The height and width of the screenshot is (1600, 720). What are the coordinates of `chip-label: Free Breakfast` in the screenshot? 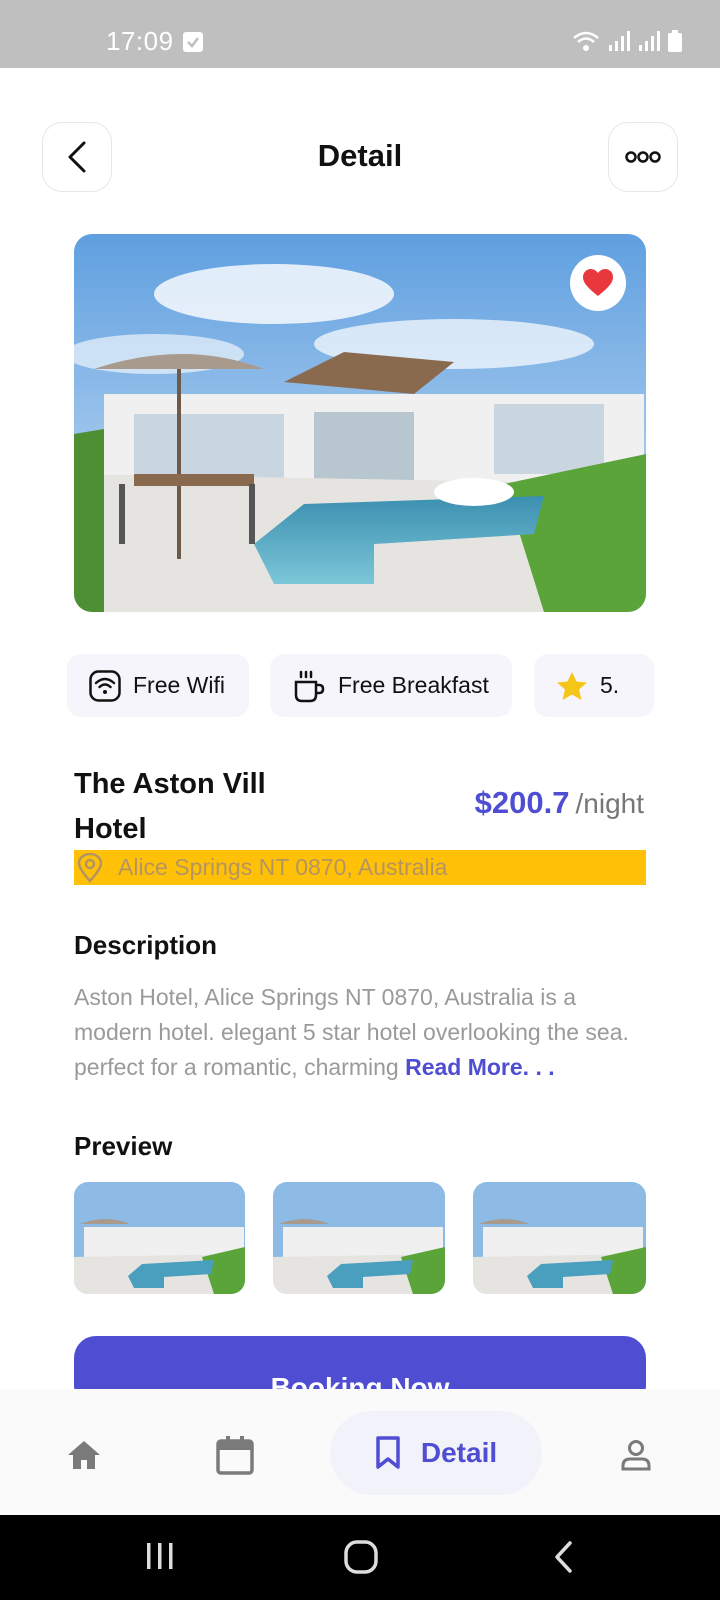 It's located at (413, 685).